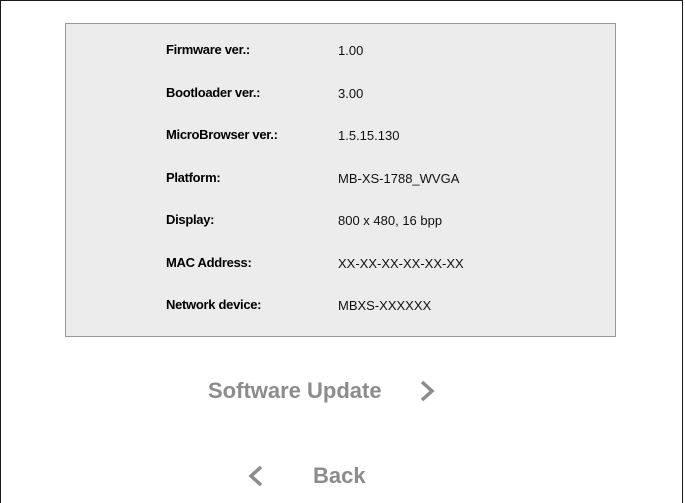 This screenshot has width=685, height=503. I want to click on microbrowser-version-label: MicroBrowser ver.:, so click(222, 134).